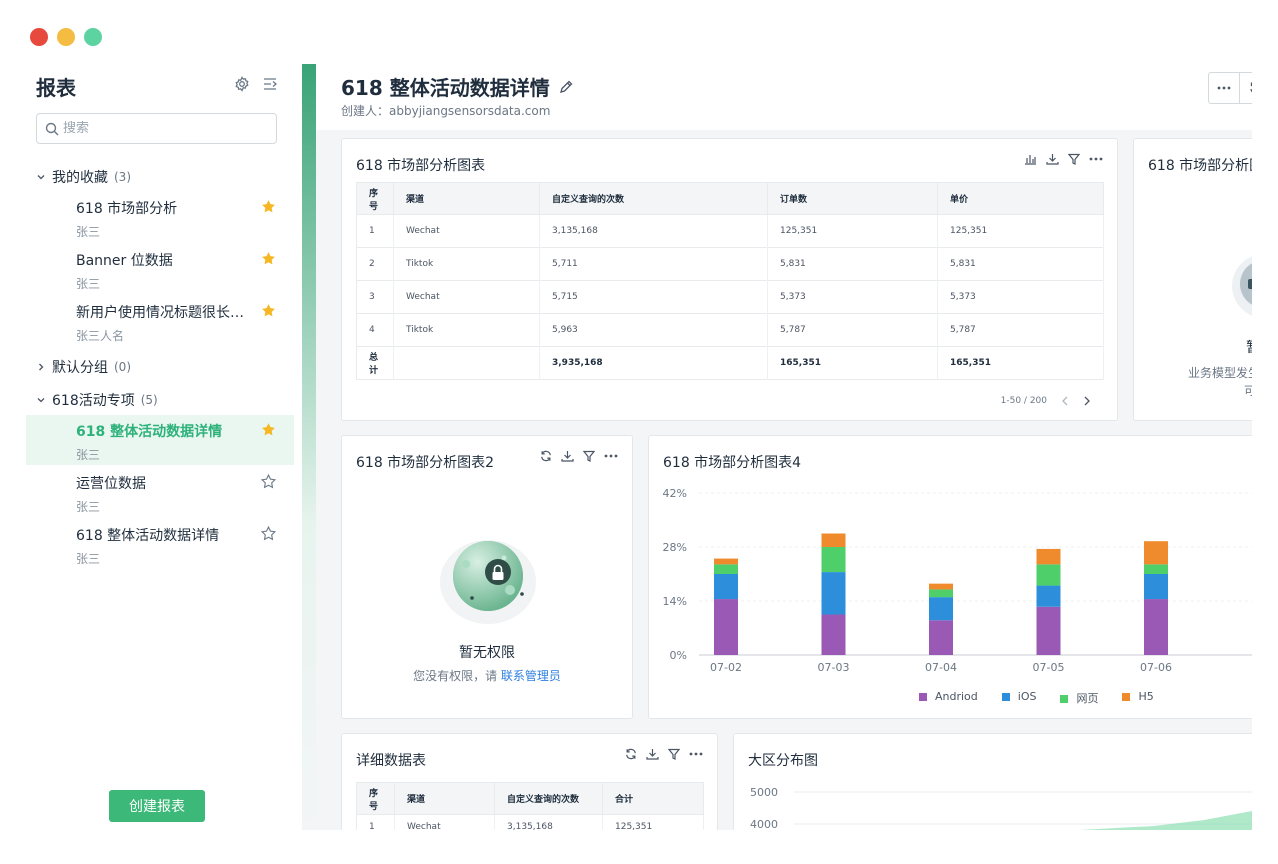 The width and height of the screenshot is (1278, 864). I want to click on table-row: 4 Tiktok 5,963 5,787 5,787, so click(730, 330).